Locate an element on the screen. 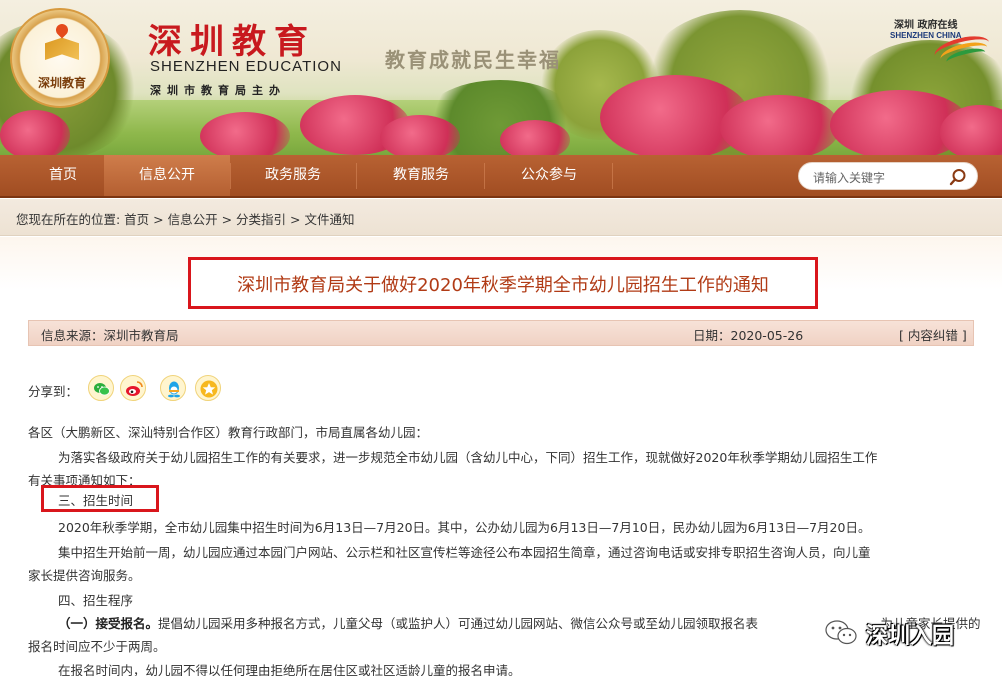 The width and height of the screenshot is (1002, 676). nav-item-info-disclosure: 信息公开 is located at coordinates (167, 175).